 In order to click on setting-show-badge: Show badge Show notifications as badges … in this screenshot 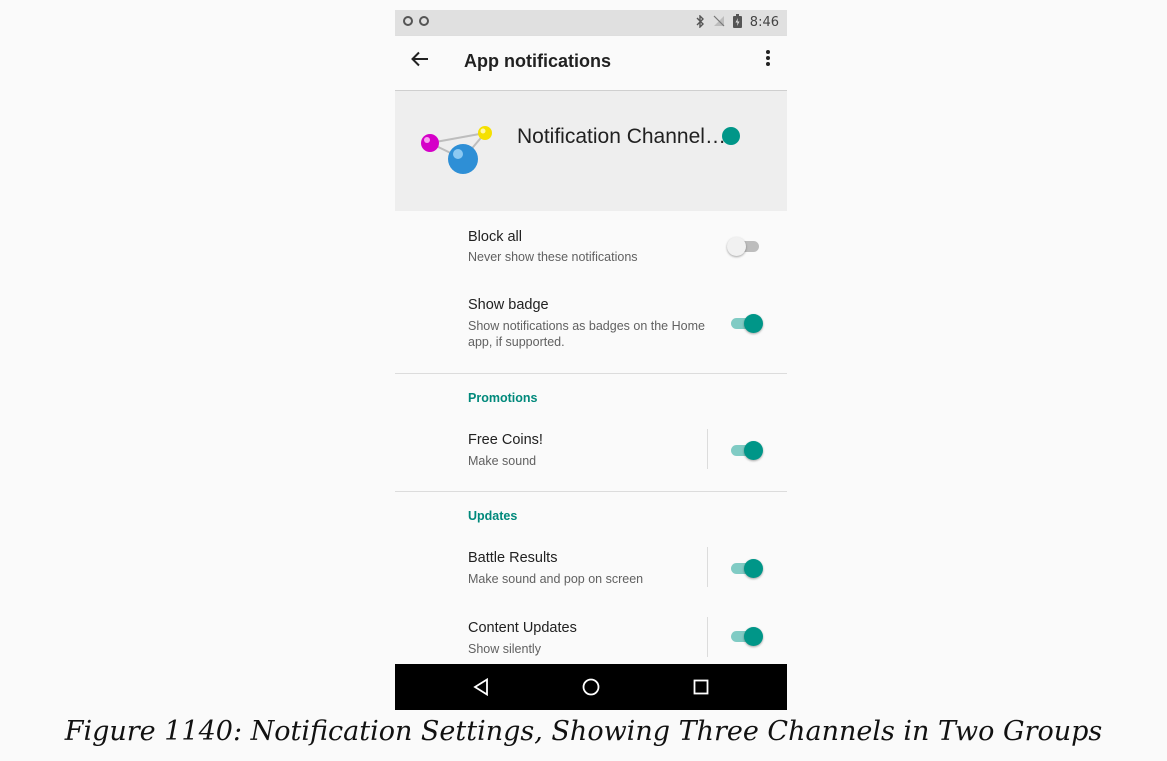, I will do `click(591, 329)`.